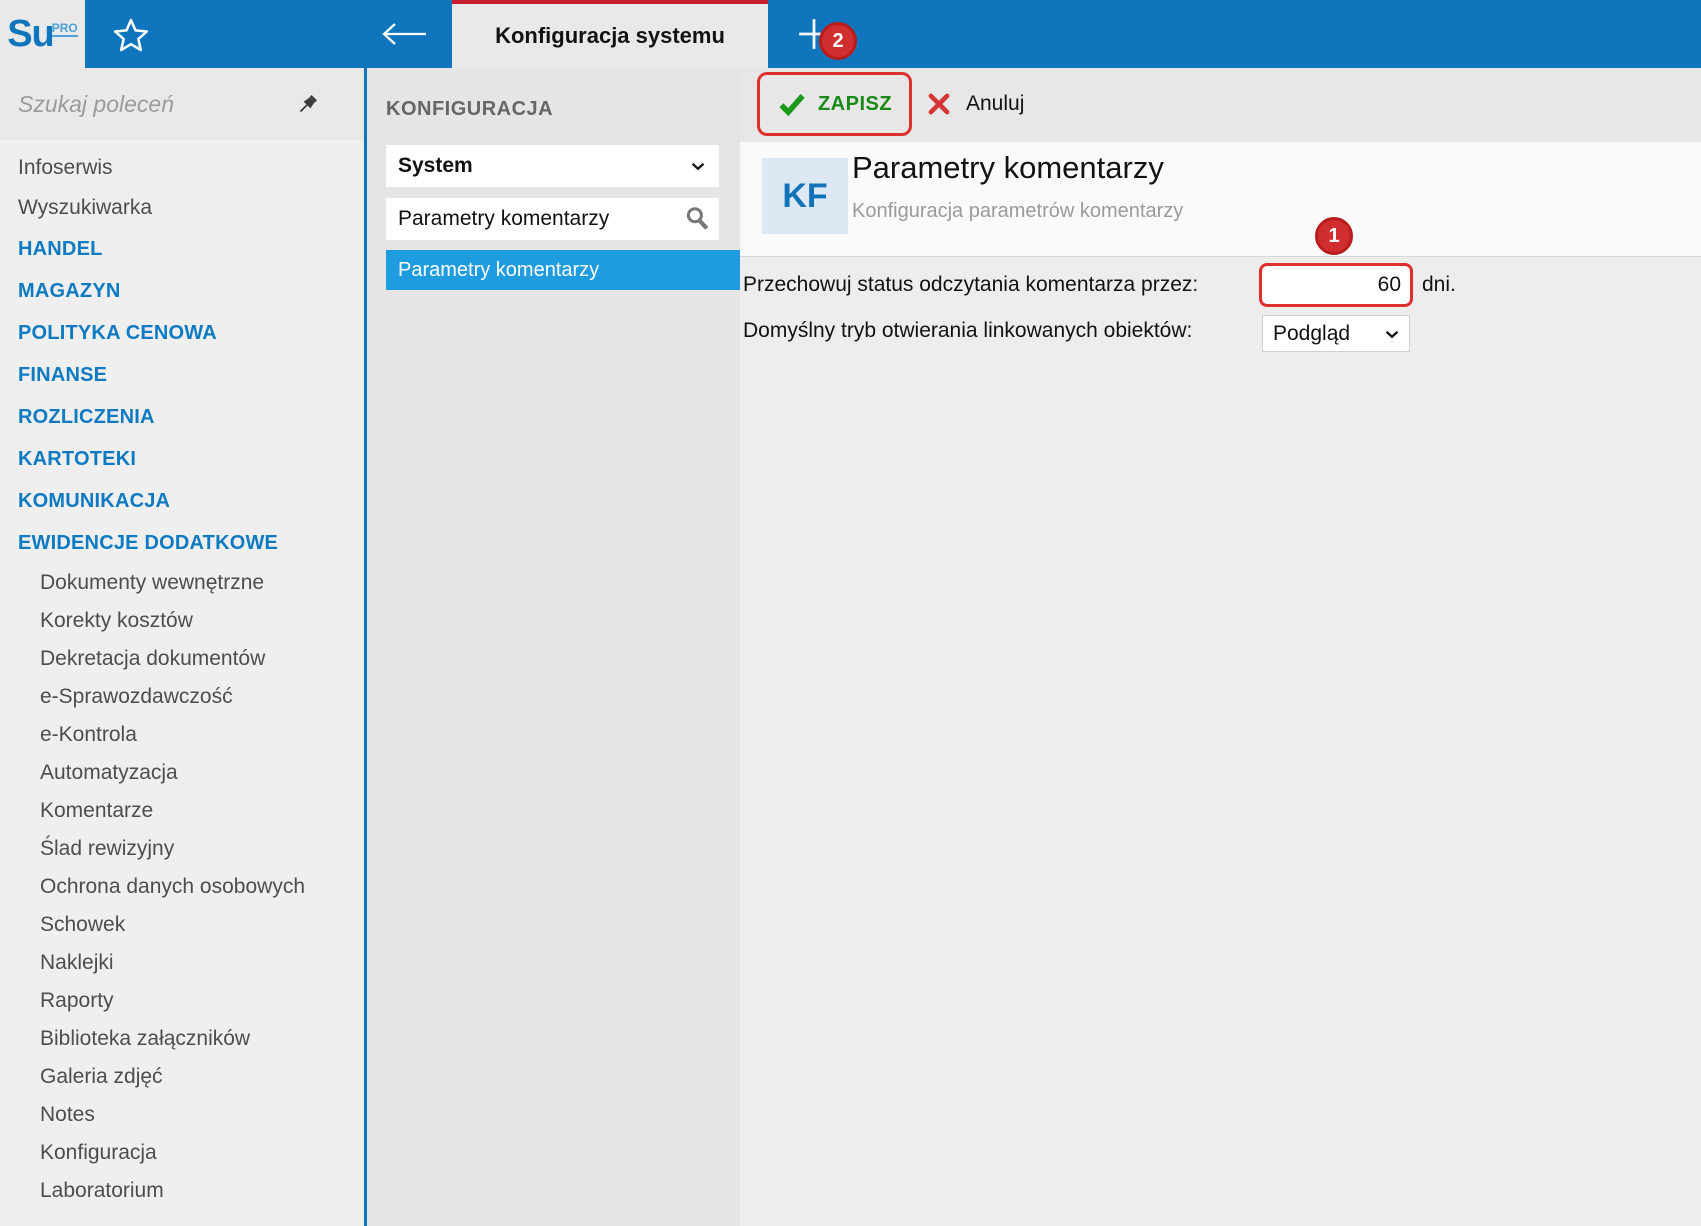 This screenshot has width=1701, height=1226. Describe the element at coordinates (1336, 285) in the screenshot. I see `retention-days-input: 60` at that location.